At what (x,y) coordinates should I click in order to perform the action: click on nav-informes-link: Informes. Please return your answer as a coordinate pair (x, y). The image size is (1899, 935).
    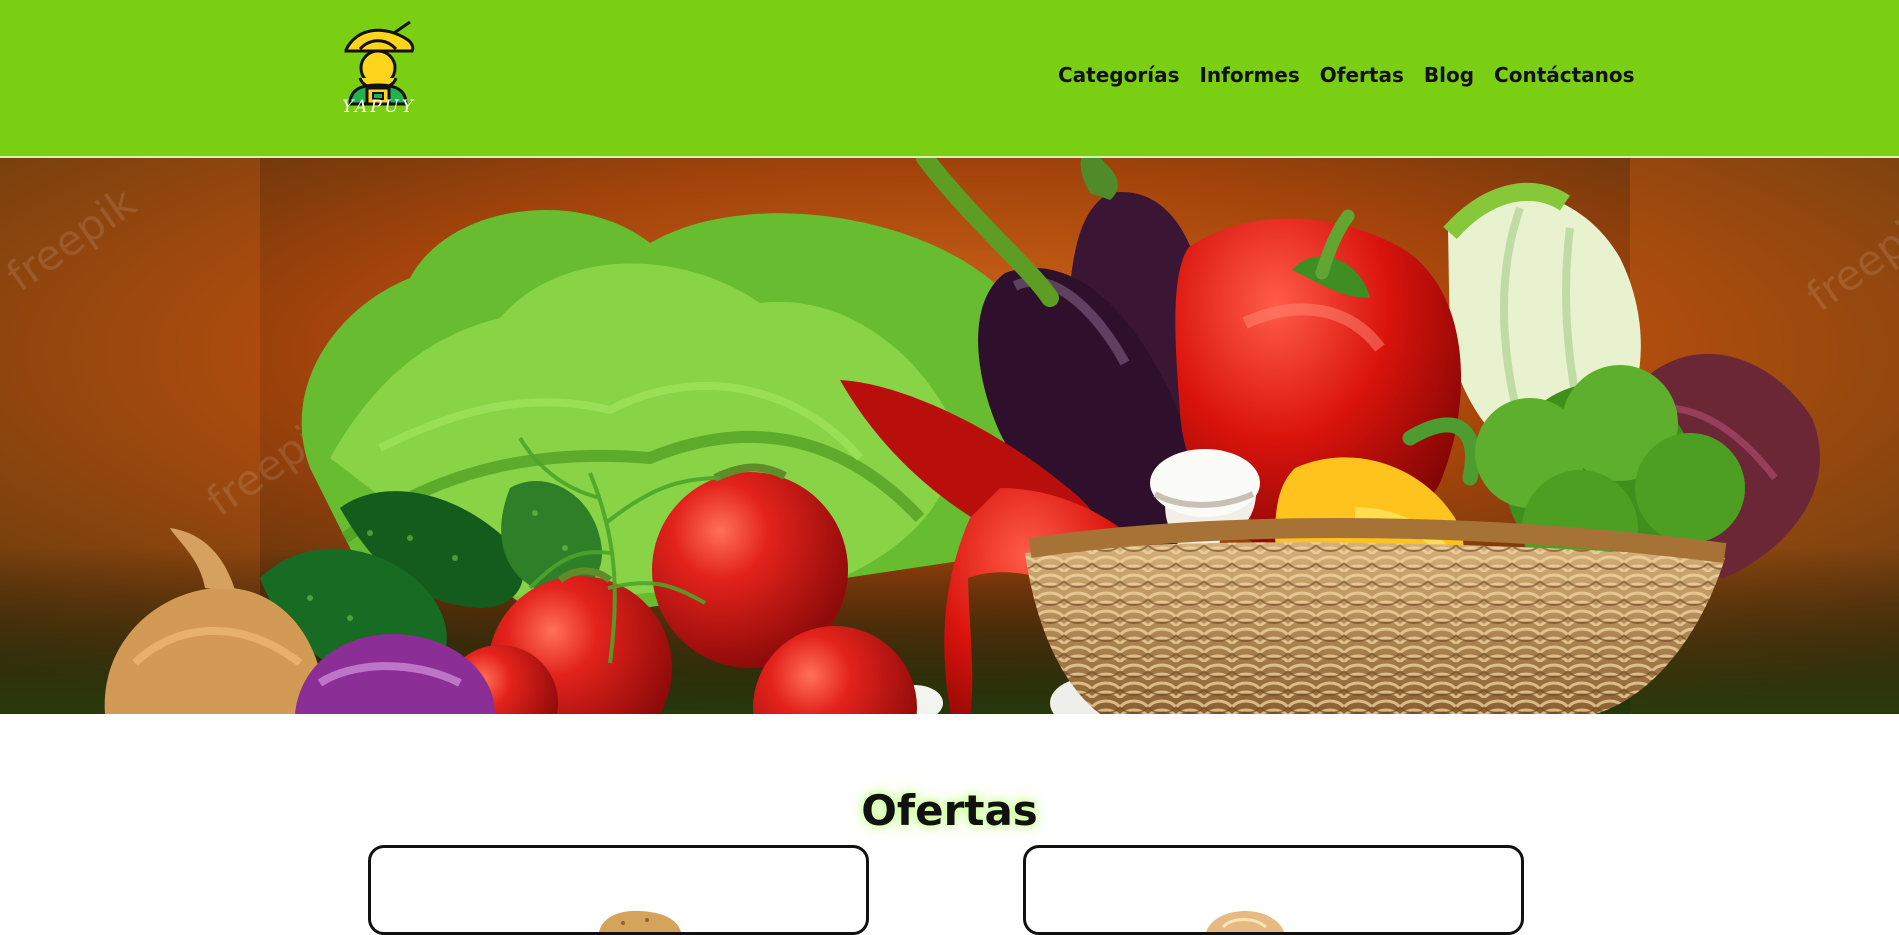
    Looking at the image, I should click on (1249, 75).